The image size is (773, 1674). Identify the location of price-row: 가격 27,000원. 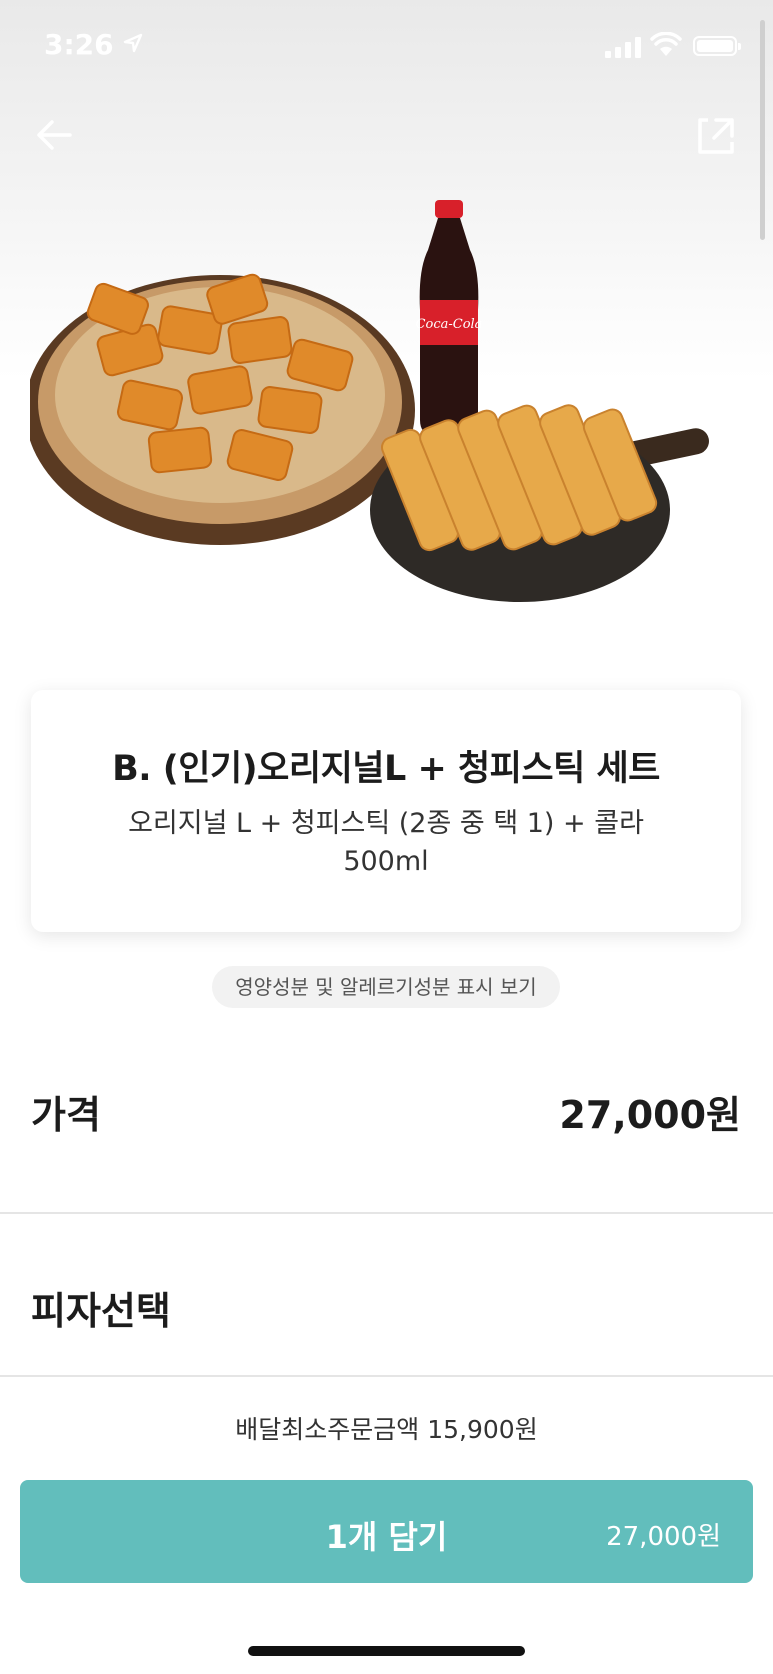
(386, 1110).